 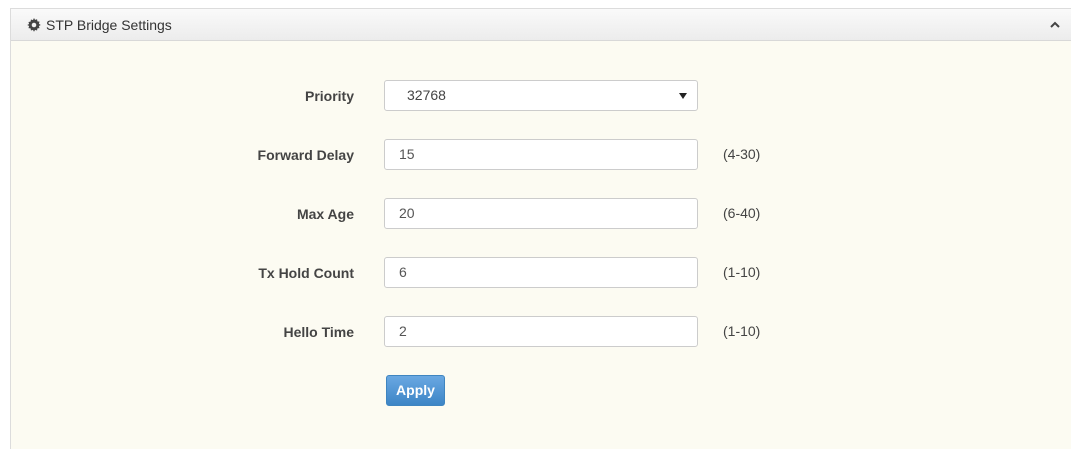 I want to click on priority-select: 32768, so click(x=541, y=95).